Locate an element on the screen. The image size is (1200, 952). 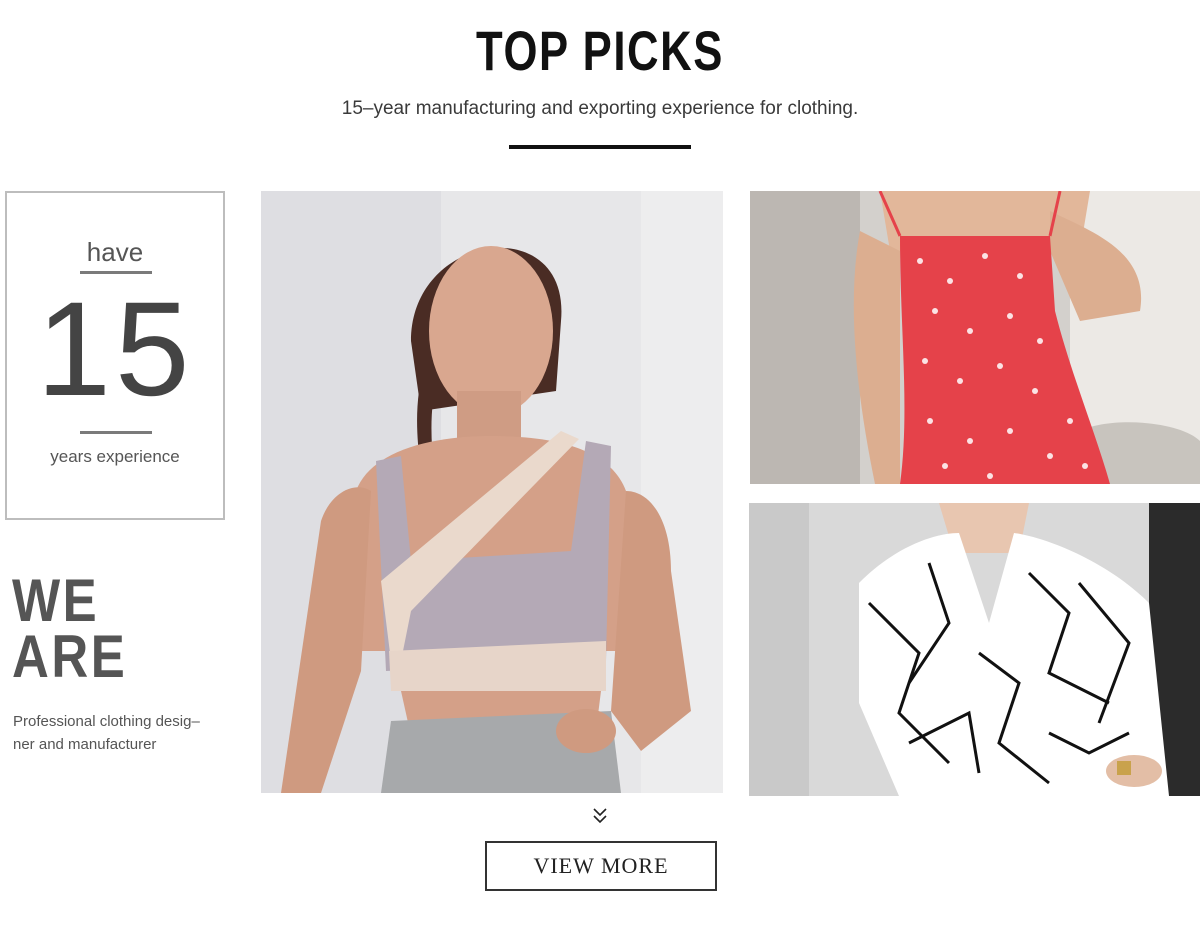
experience-have-label: have is located at coordinates (115, 252).